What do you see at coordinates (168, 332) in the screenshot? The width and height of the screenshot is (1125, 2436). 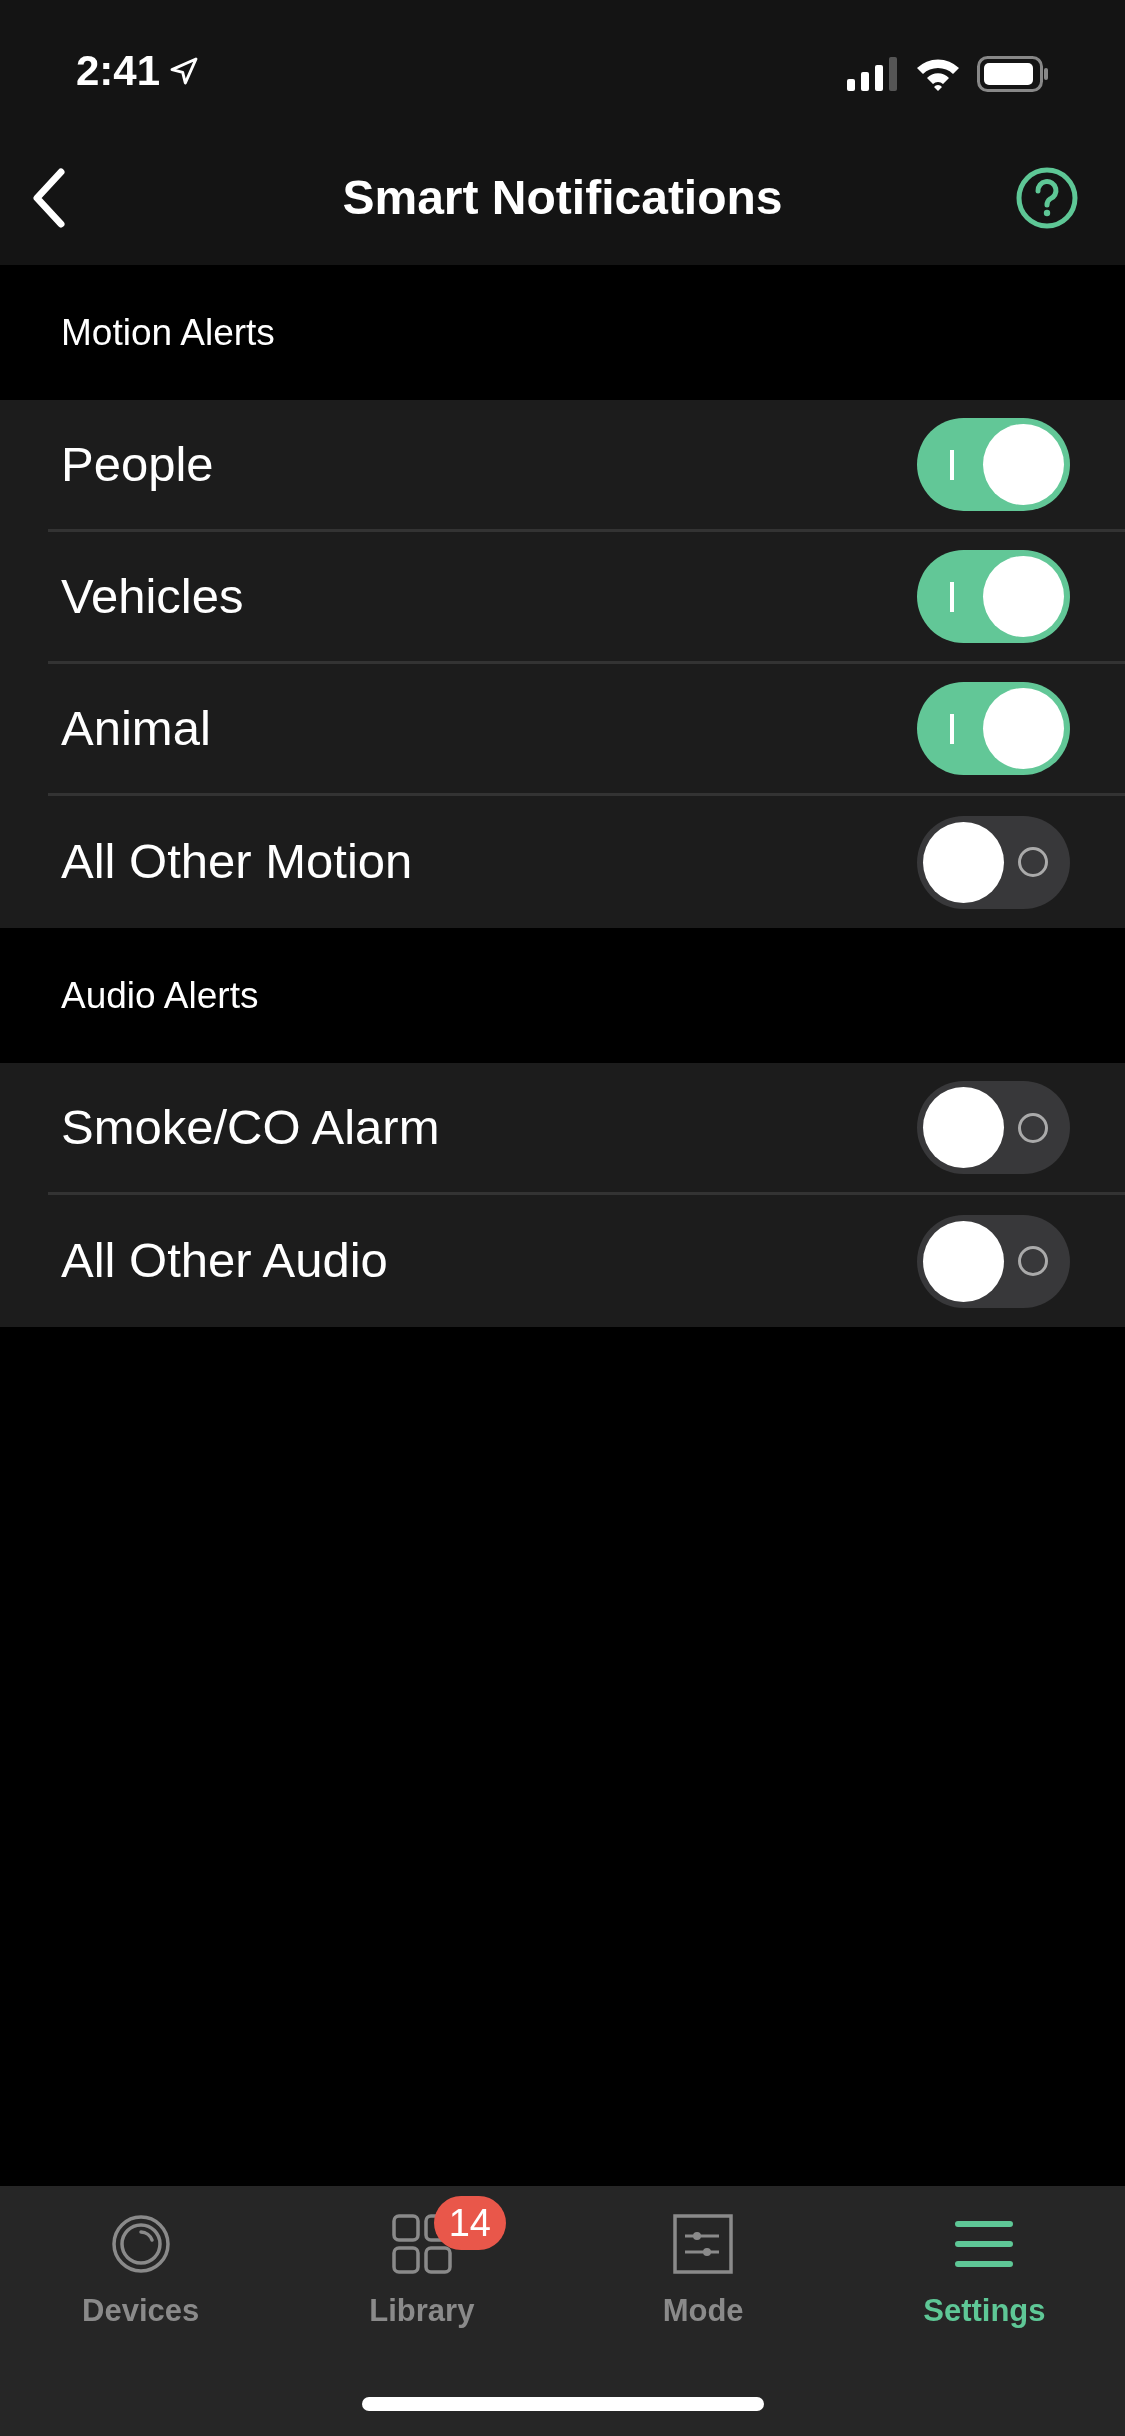 I see `section-header: Motion Alerts` at bounding box center [168, 332].